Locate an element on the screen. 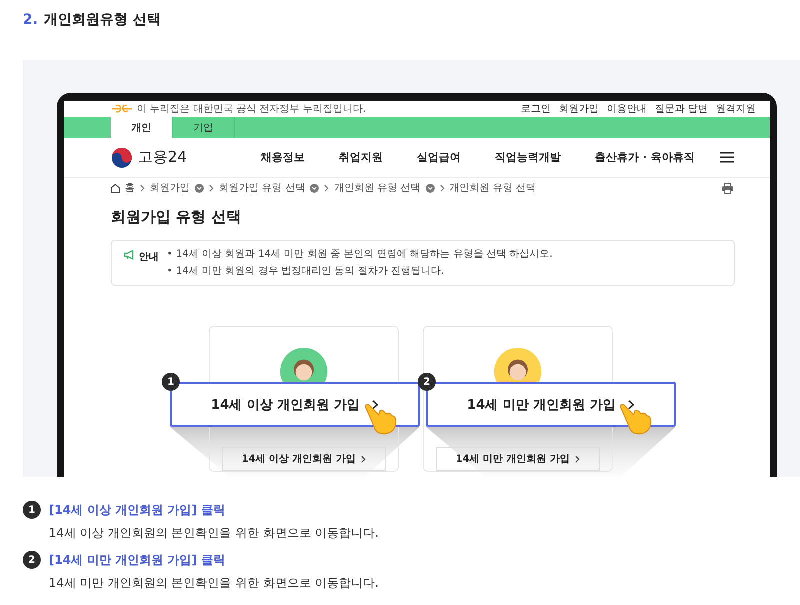 The height and width of the screenshot is (605, 800). print-icon is located at coordinates (728, 188).